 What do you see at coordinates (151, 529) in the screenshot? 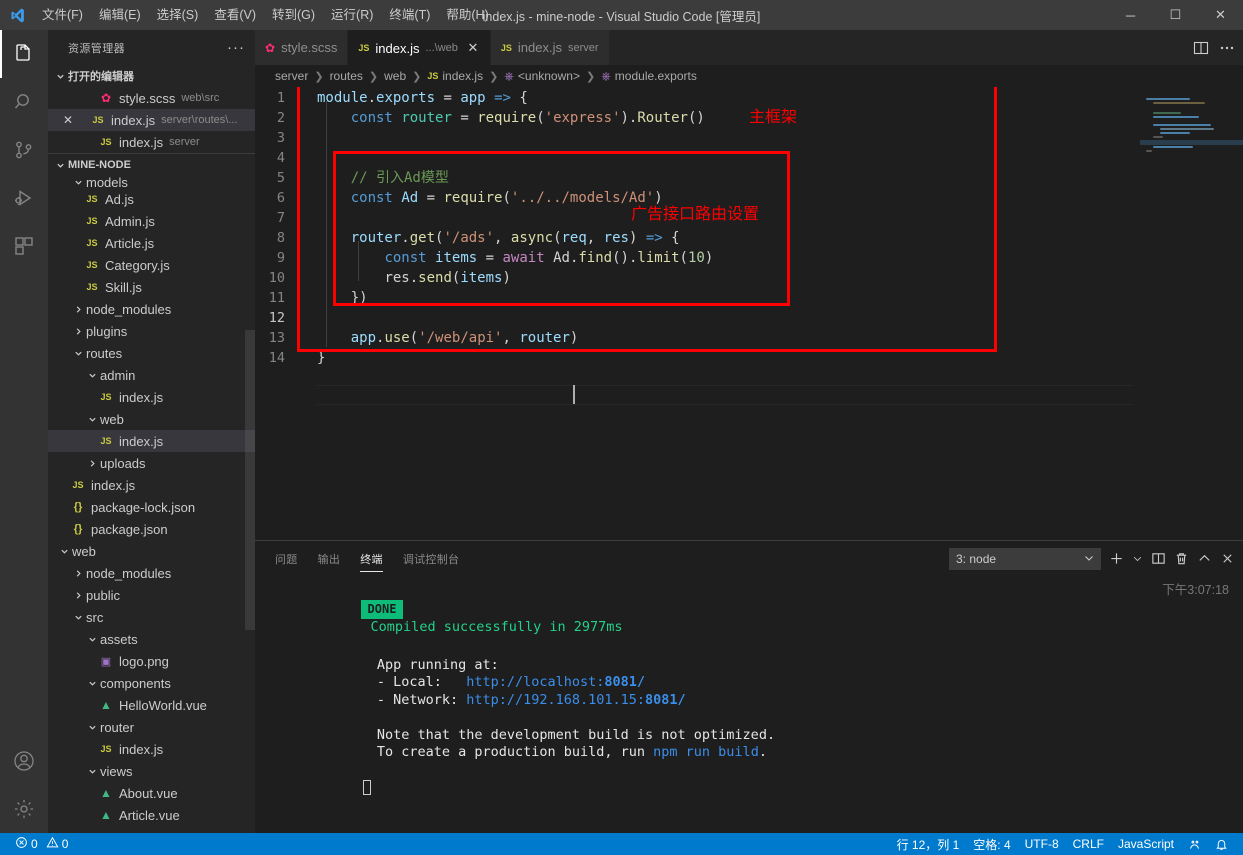
I see `tree-item-package-json: {} package.json` at bounding box center [151, 529].